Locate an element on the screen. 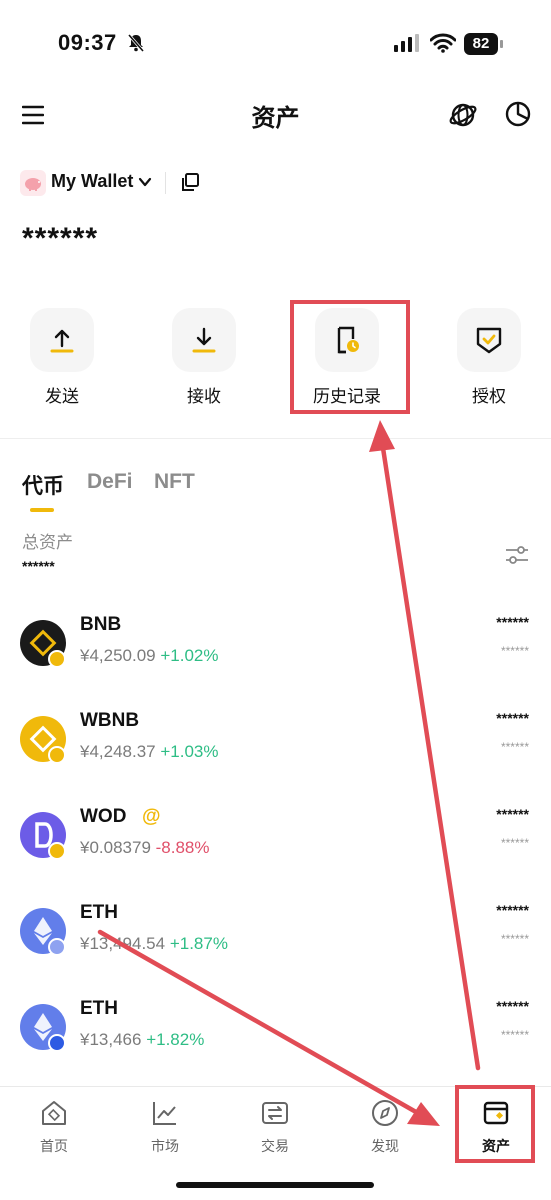  divider is located at coordinates (165, 183).